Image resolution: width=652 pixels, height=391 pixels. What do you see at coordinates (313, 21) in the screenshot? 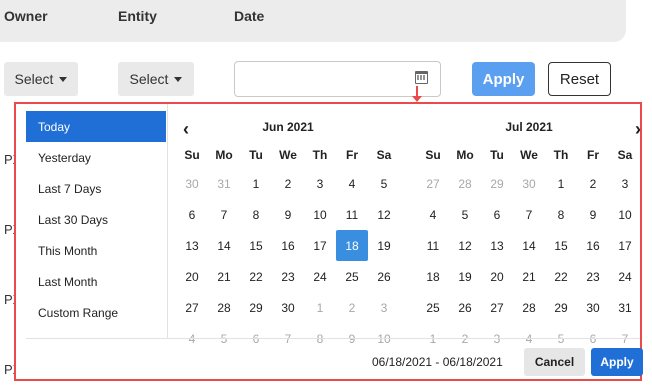
I see `filter-header-panel` at bounding box center [313, 21].